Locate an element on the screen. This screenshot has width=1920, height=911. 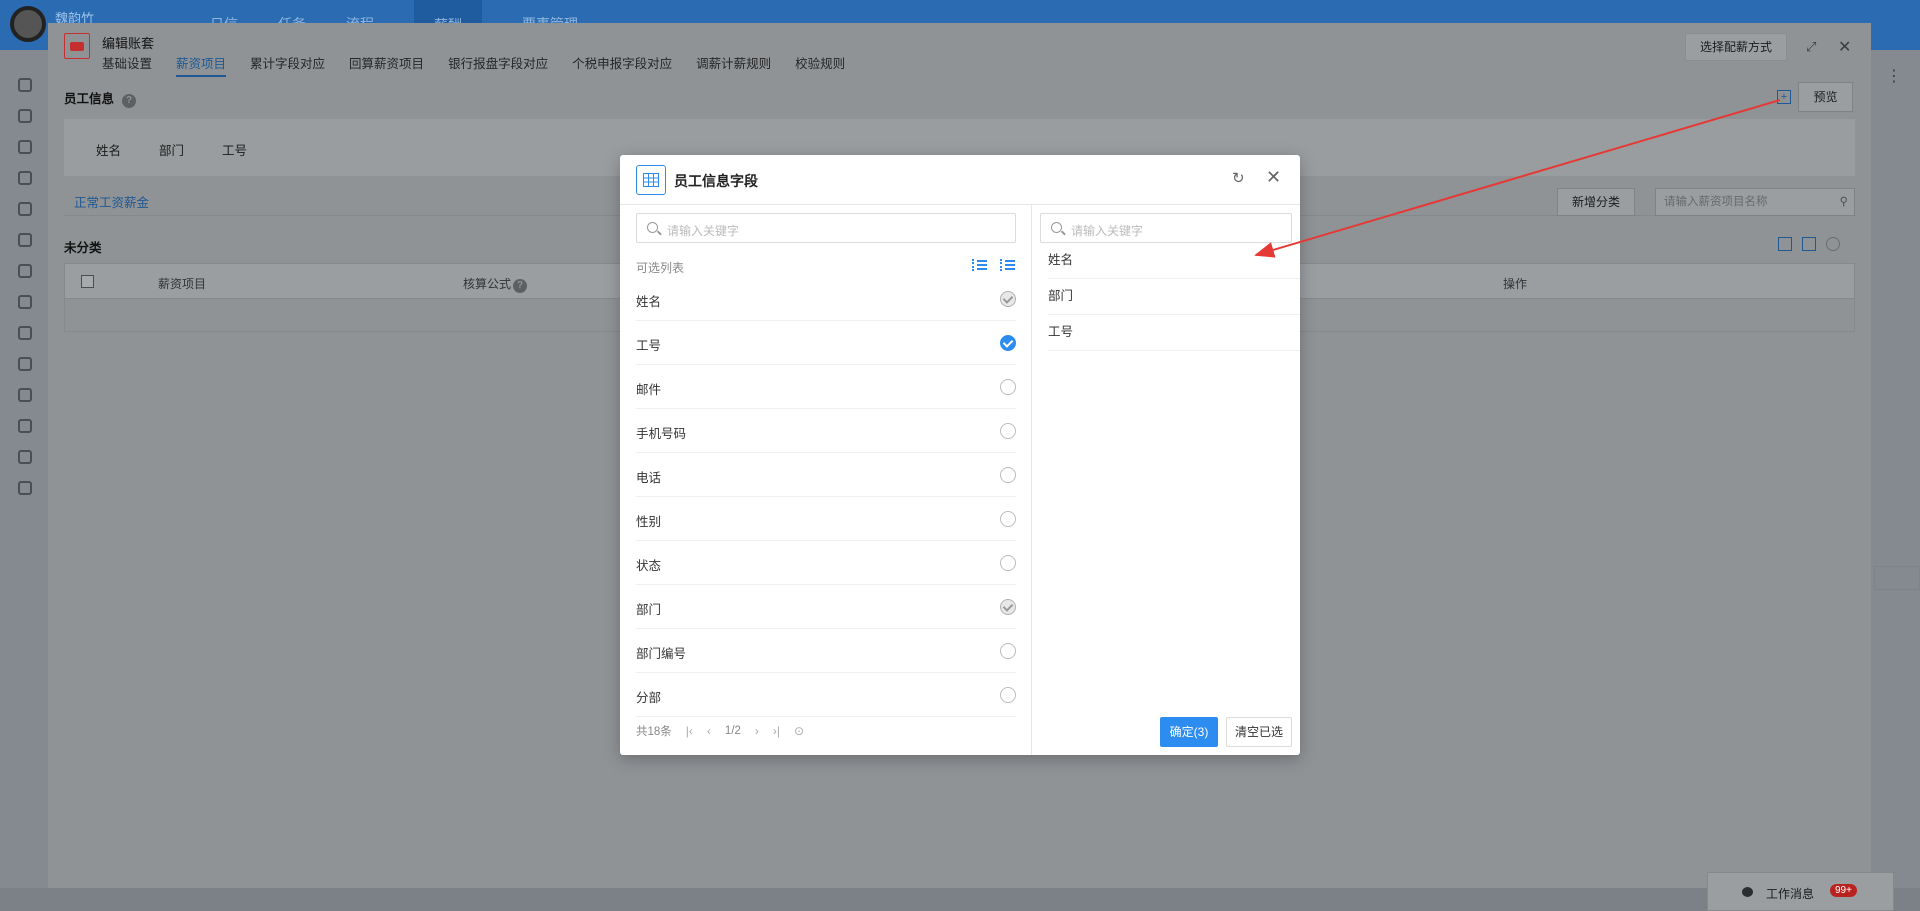
clear-selected-button: 清空已选 is located at coordinates (1259, 732).